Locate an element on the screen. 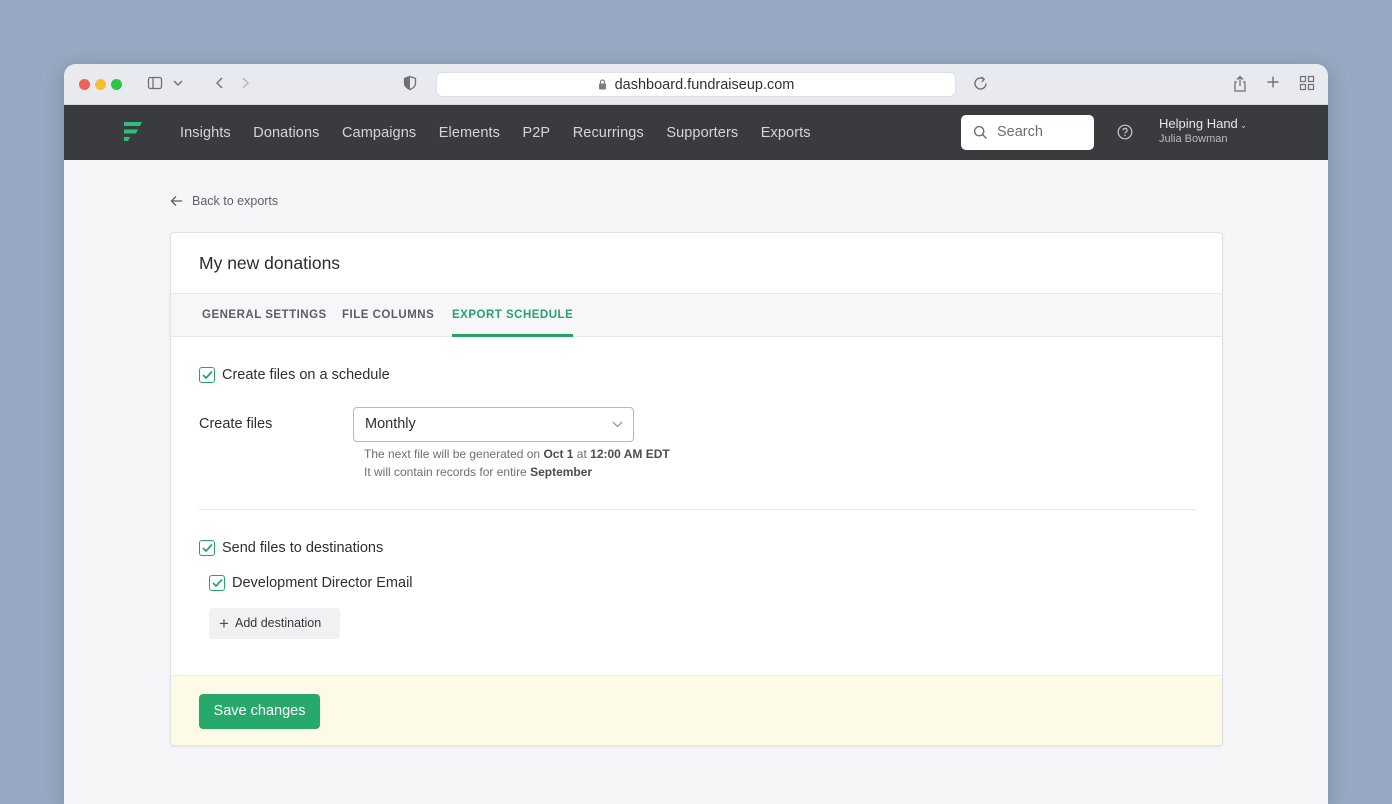 This screenshot has height=804, width=1392. tab-overview-icon is located at coordinates (1307, 84).